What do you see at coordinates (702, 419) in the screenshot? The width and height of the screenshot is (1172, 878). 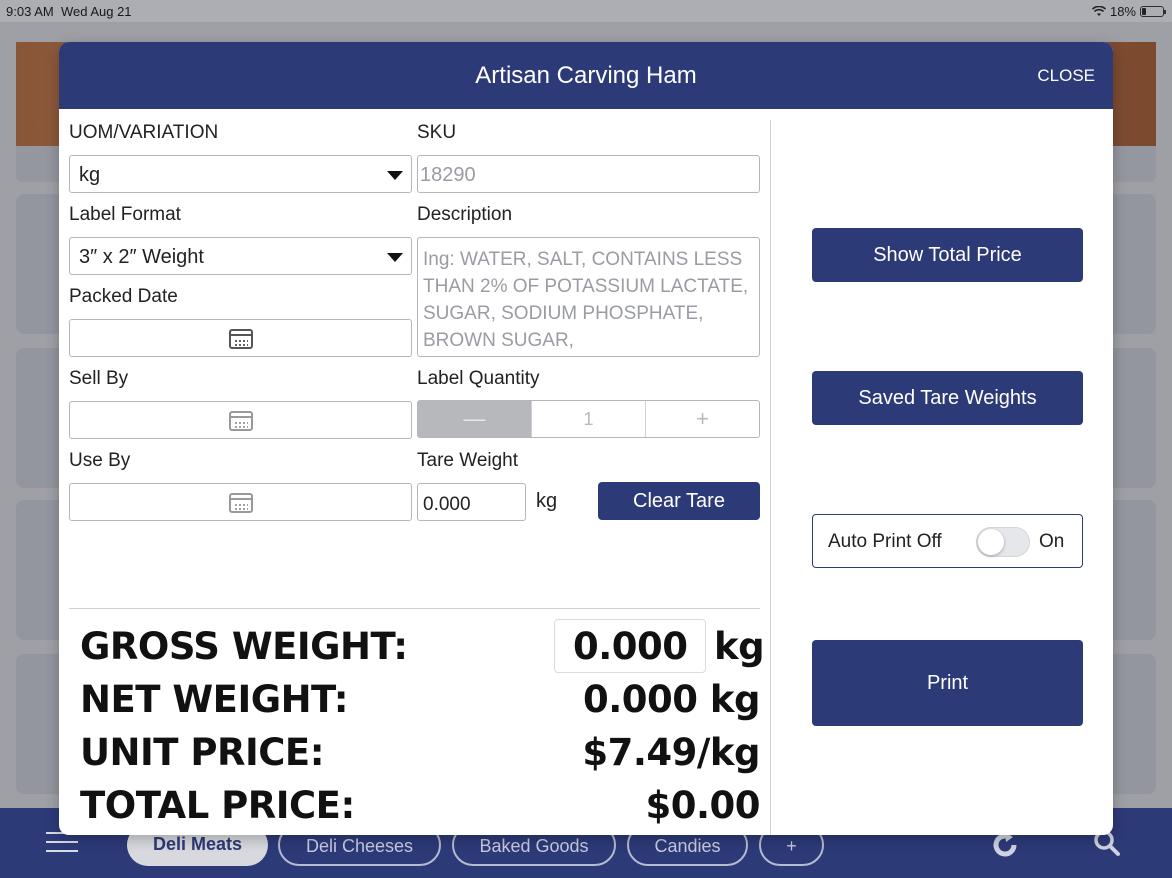 I see `increment-button: +` at bounding box center [702, 419].